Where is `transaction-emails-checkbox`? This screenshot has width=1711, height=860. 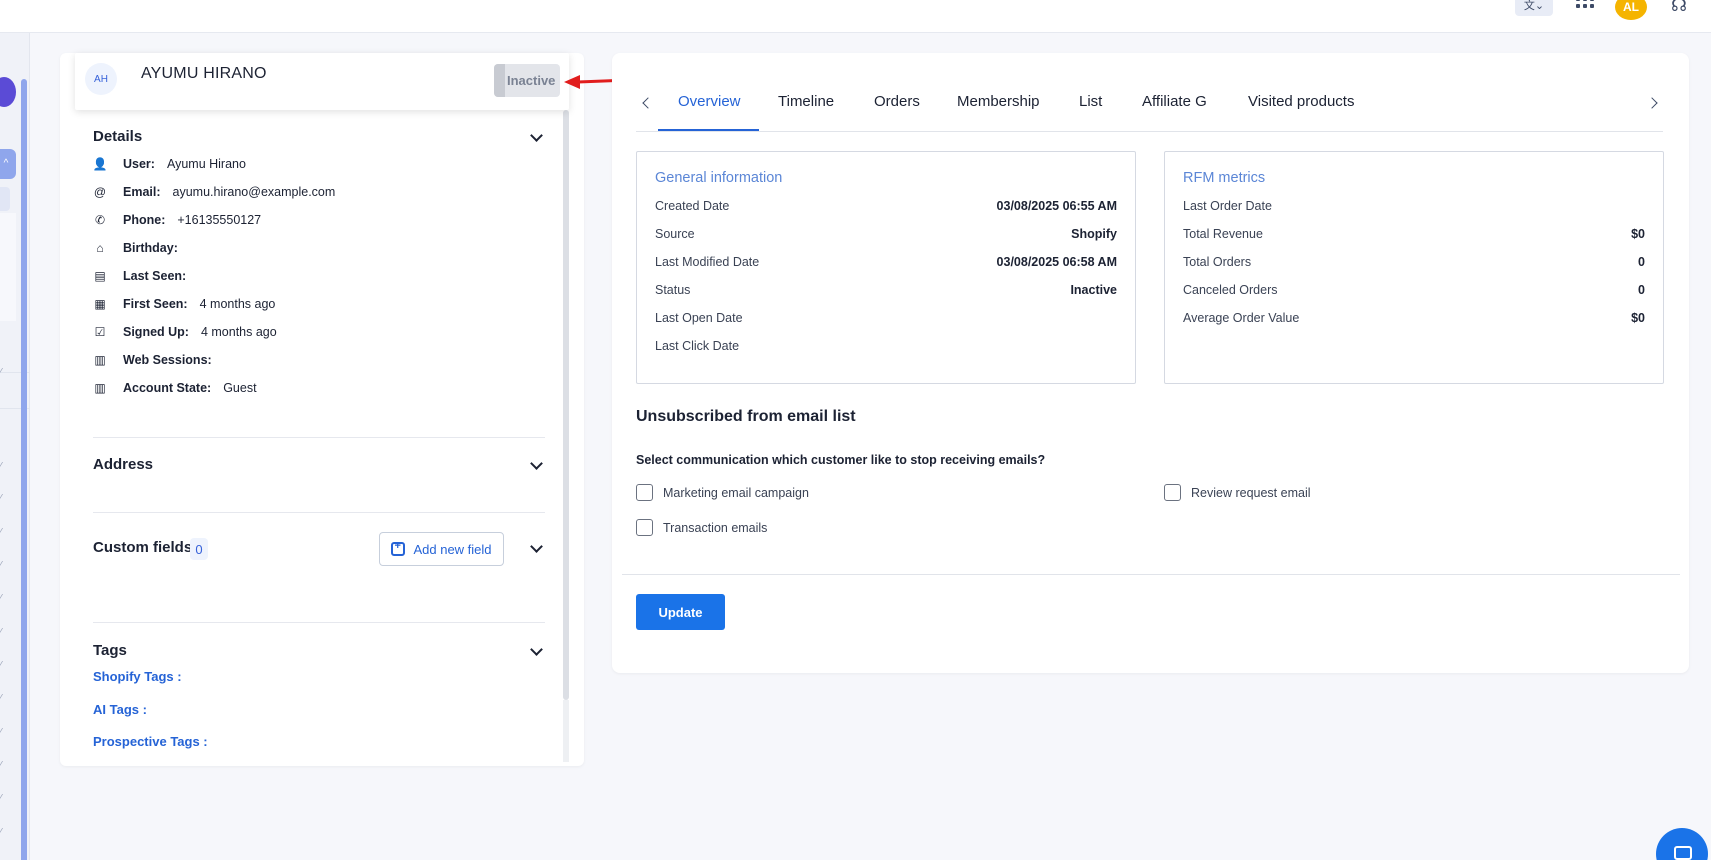
transaction-emails-checkbox is located at coordinates (644, 527).